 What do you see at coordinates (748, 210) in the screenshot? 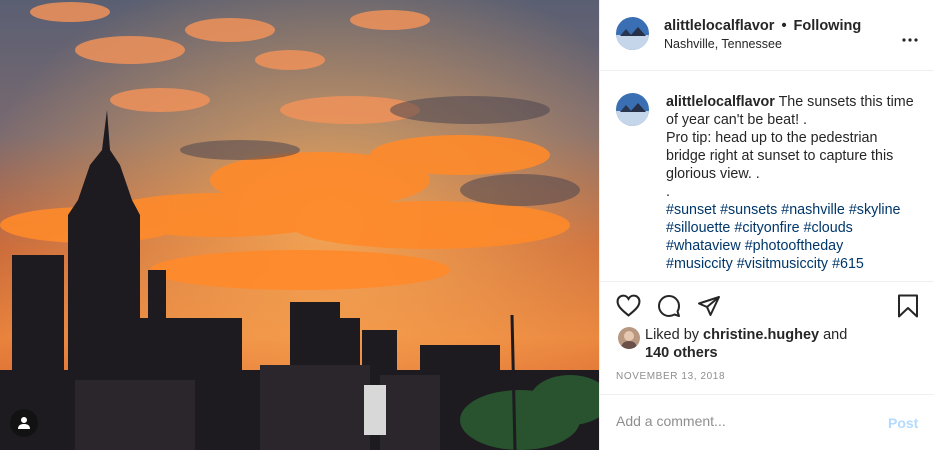
I see `hashtag-link: #sunsets` at bounding box center [748, 210].